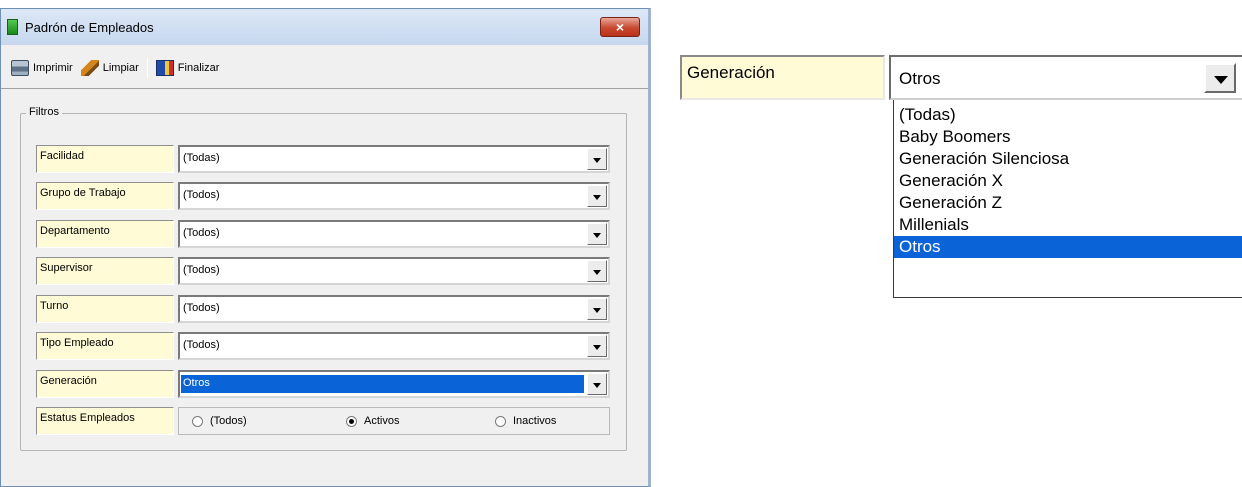 The image size is (1242, 487). What do you see at coordinates (1068, 159) in the screenshot?
I see `dropdown-option: Generación Silenciosa` at bounding box center [1068, 159].